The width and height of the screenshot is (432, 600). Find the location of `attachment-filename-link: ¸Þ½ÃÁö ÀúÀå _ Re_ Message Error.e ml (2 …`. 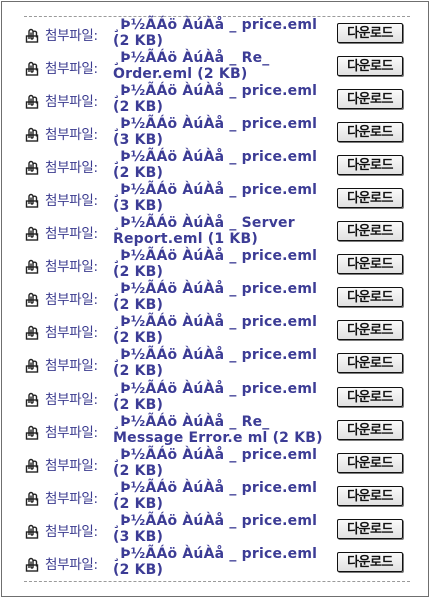

attachment-filename-link: ¸Þ½ÃÁö ÀúÀå _ Re_ Message Error.e ml (2 … is located at coordinates (218, 430).